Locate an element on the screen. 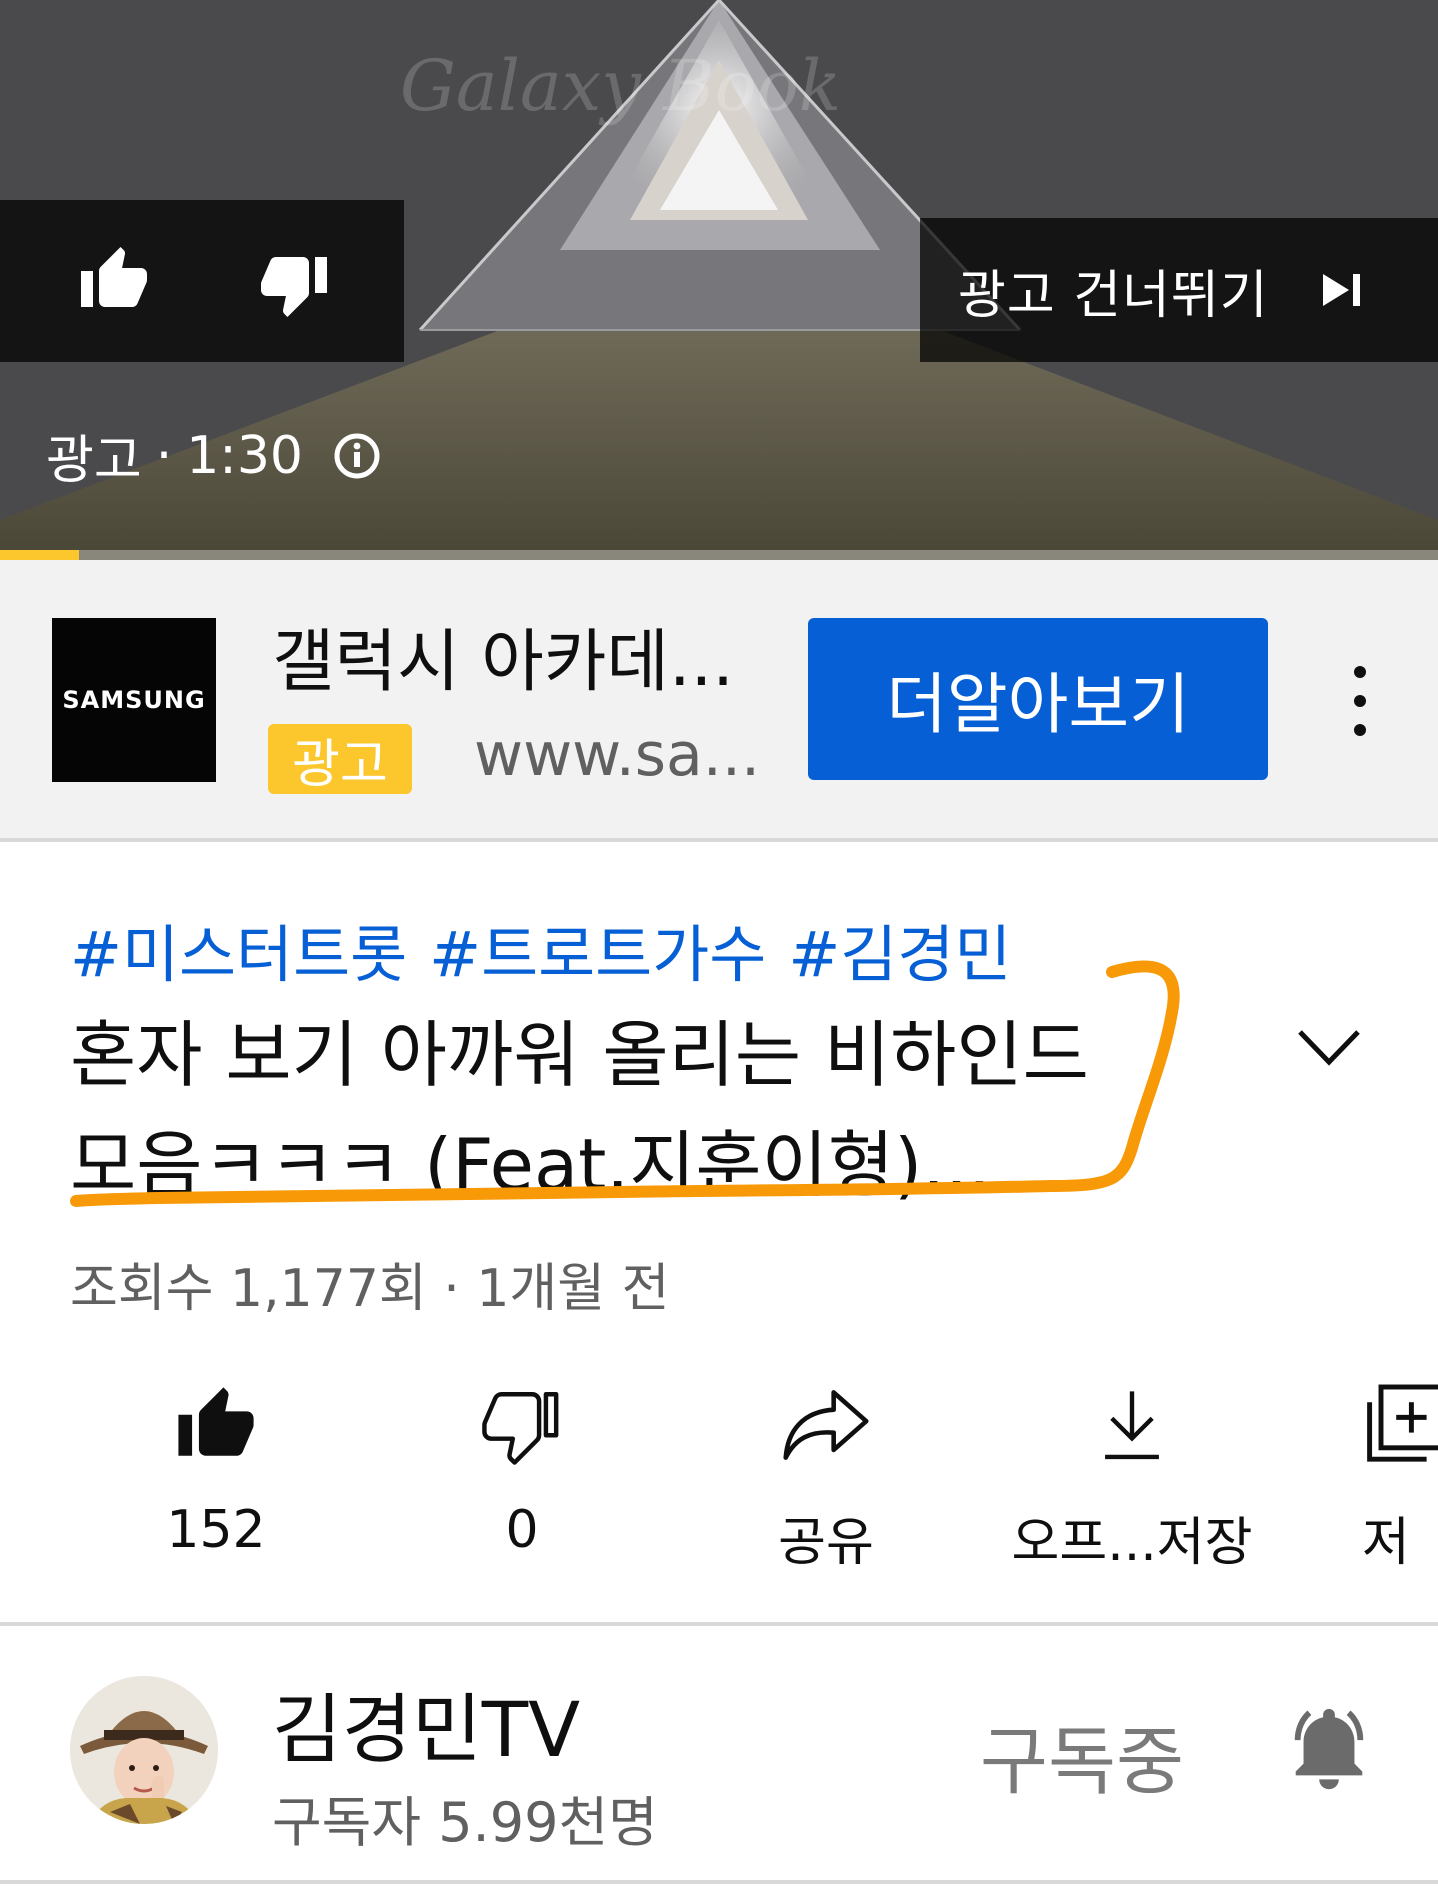 The image size is (1438, 1898). dislike-count: 0 is located at coordinates (522, 1530).